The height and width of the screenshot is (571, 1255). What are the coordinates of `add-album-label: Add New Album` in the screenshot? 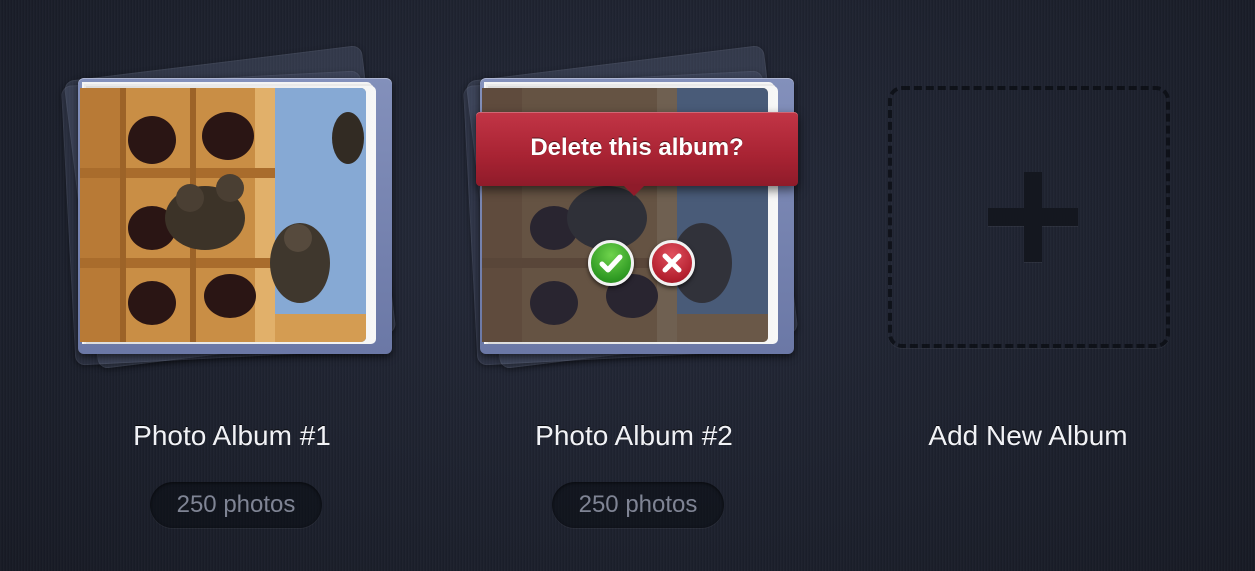 It's located at (1028, 436).